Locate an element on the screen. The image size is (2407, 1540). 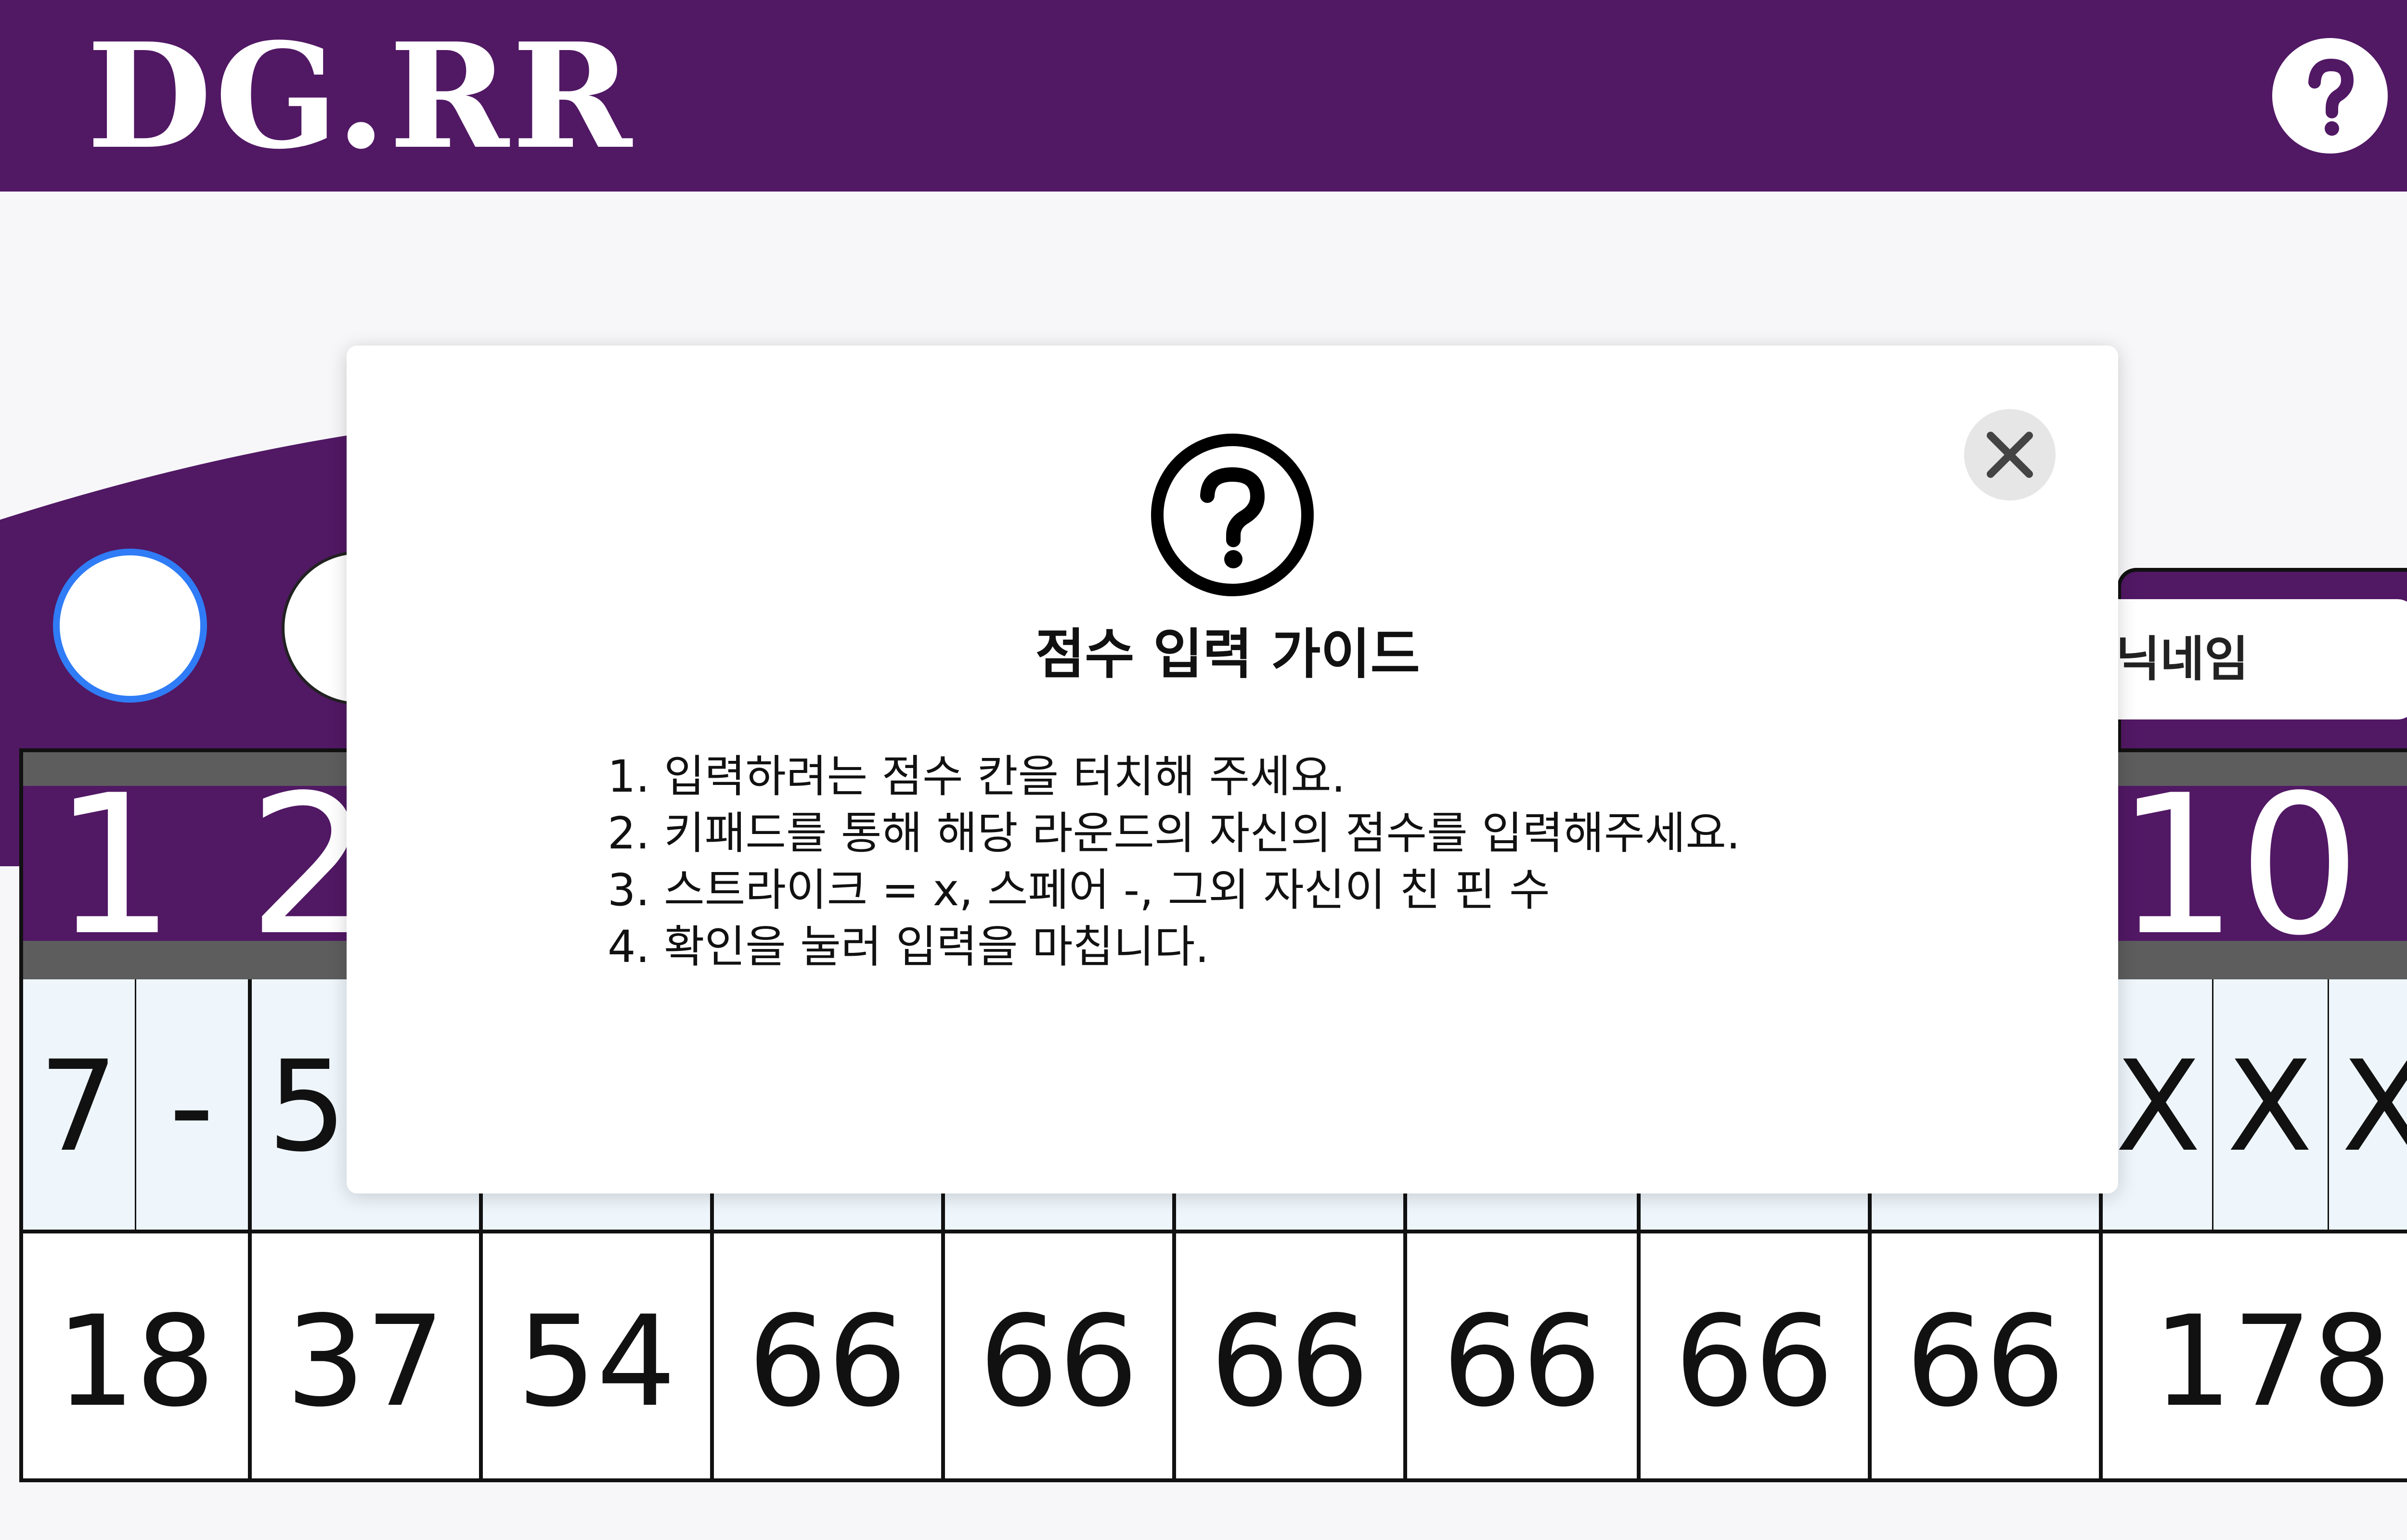
roll-cell-10-3: X is located at coordinates (2368, 1106).